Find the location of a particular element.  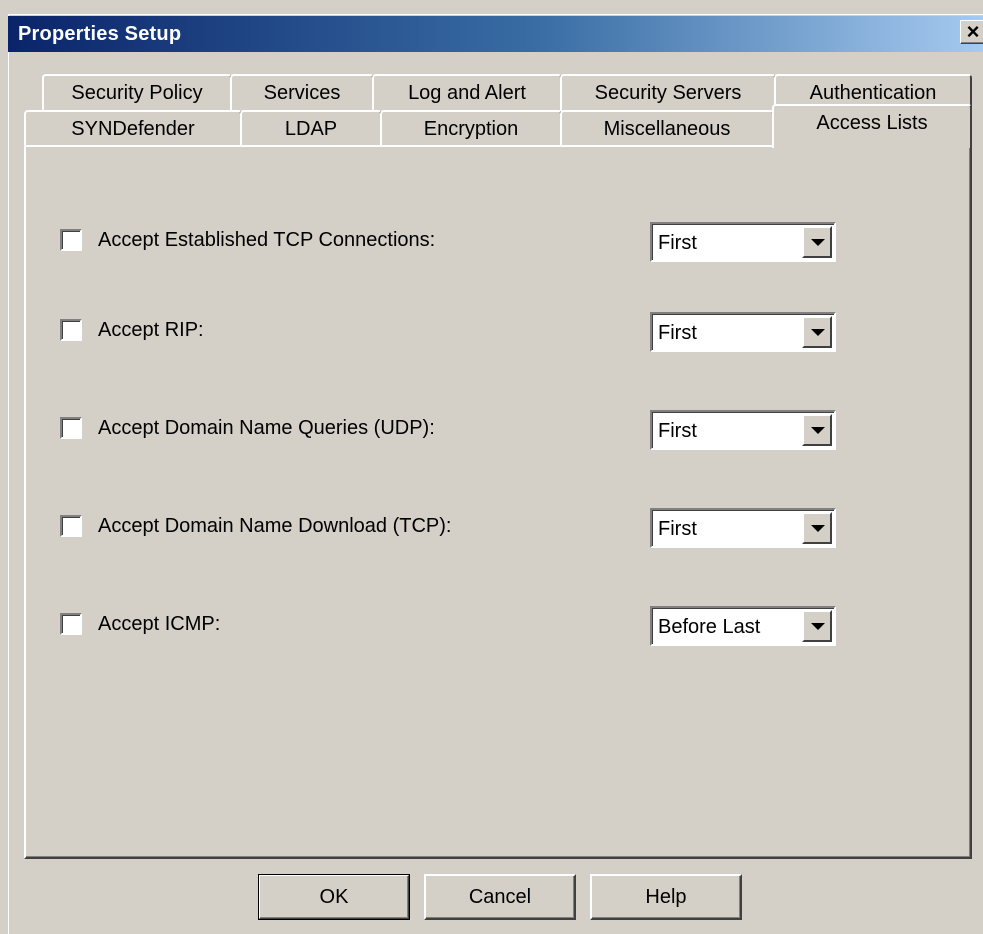

tab-access-lists: Access Lists is located at coordinates (872, 126).